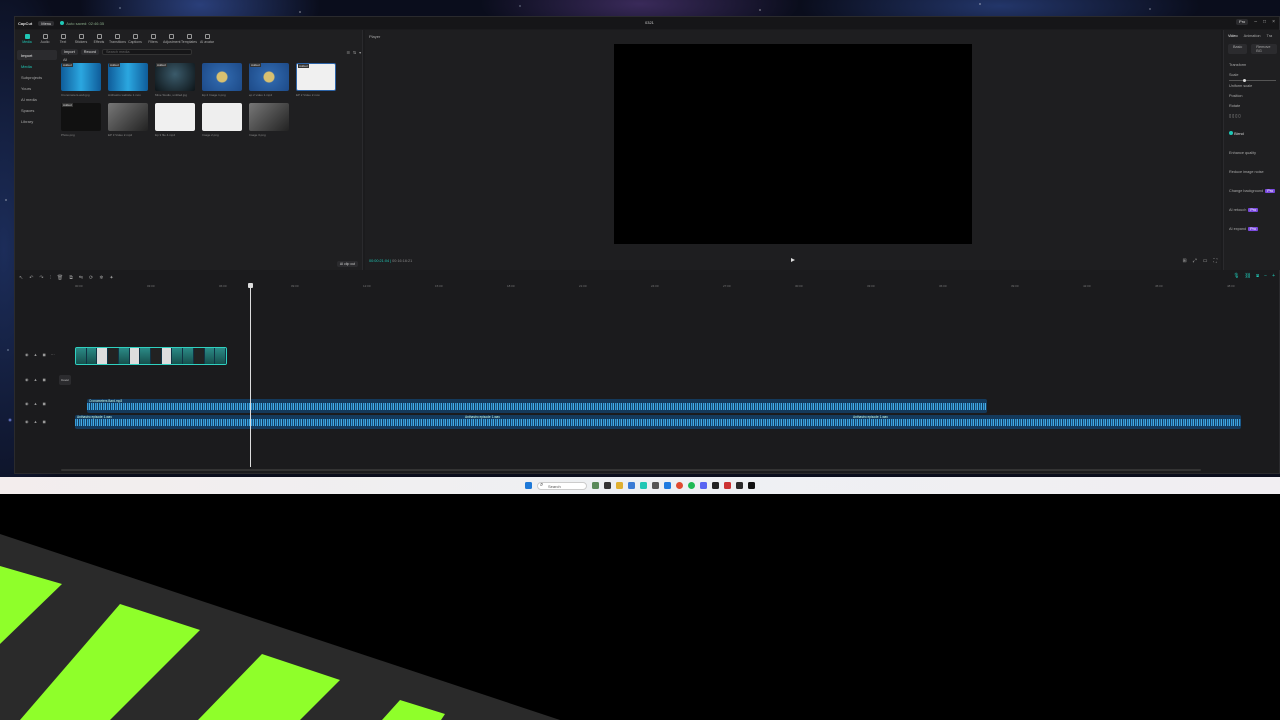 The width and height of the screenshot is (1280, 720). What do you see at coordinates (1252, 86) in the screenshot?
I see `uniform-scale-label: Uniform scale` at bounding box center [1252, 86].